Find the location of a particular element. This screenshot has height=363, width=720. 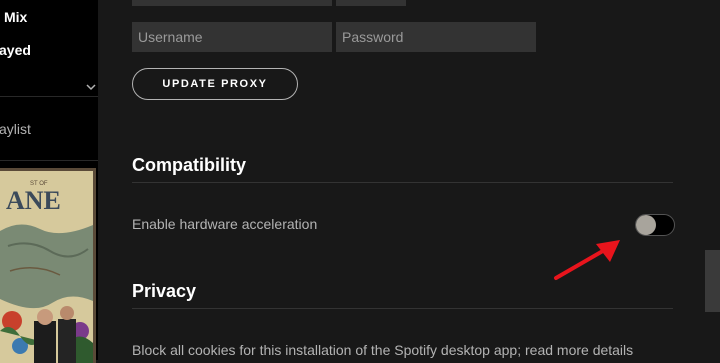

chevron-down-icon is located at coordinates (91, 87).